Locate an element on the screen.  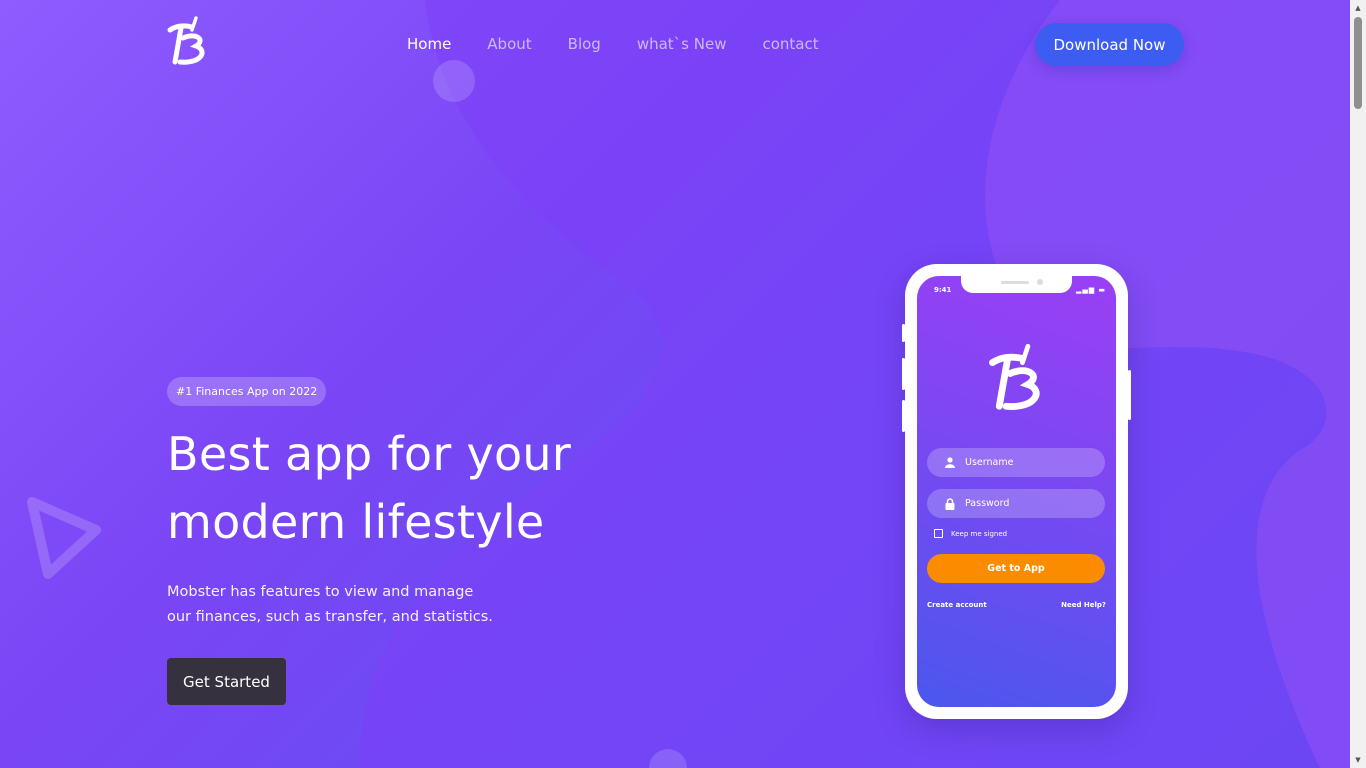
user-icon is located at coordinates (950, 463).